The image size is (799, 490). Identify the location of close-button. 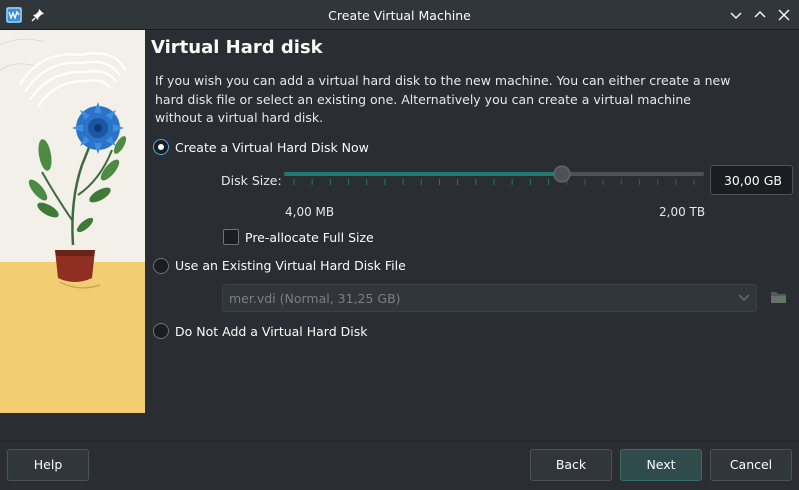
(784, 15).